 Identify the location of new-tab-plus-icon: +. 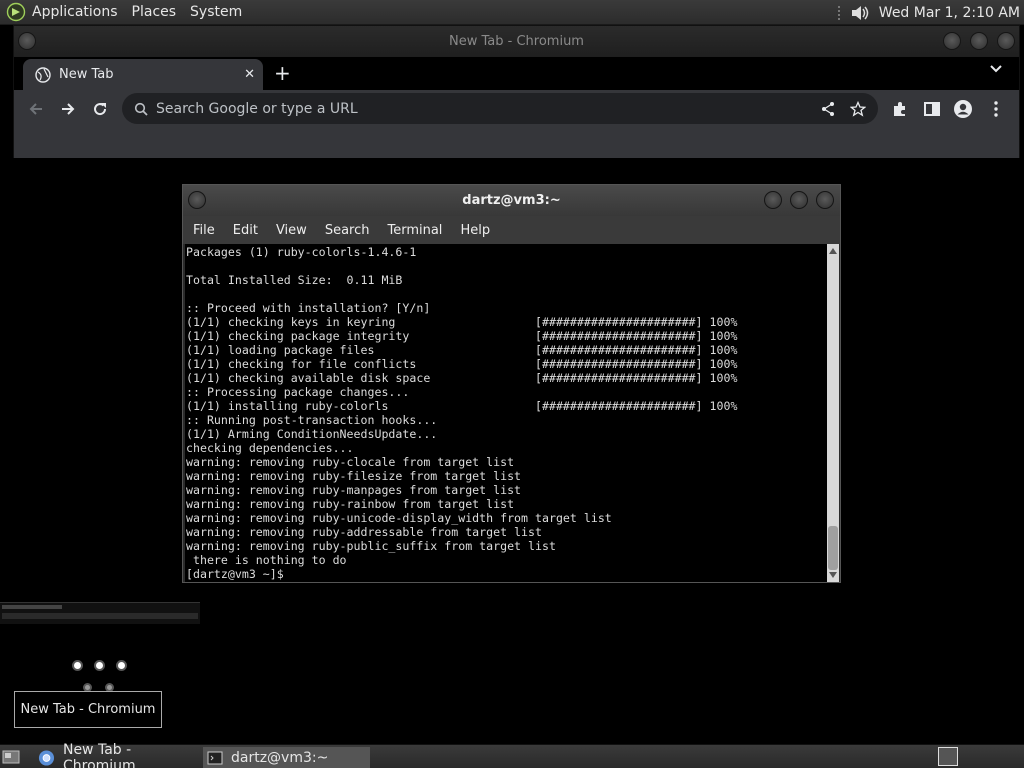
(282, 73).